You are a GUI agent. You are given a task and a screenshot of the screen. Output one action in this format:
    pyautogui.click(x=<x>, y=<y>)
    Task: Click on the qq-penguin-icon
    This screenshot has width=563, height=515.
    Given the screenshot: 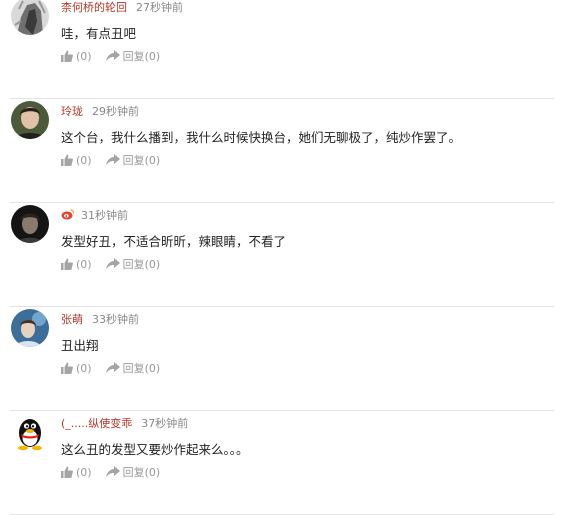 What is the action you would take?
    pyautogui.click(x=30, y=432)
    